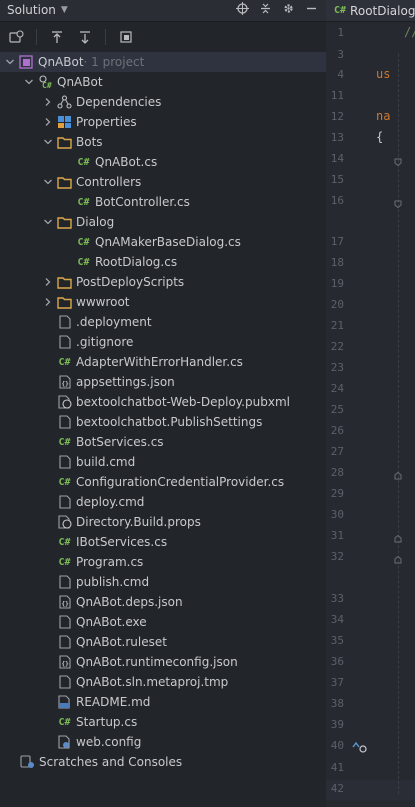 This screenshot has width=415, height=807. I want to click on line-number: 27, so click(337, 451).